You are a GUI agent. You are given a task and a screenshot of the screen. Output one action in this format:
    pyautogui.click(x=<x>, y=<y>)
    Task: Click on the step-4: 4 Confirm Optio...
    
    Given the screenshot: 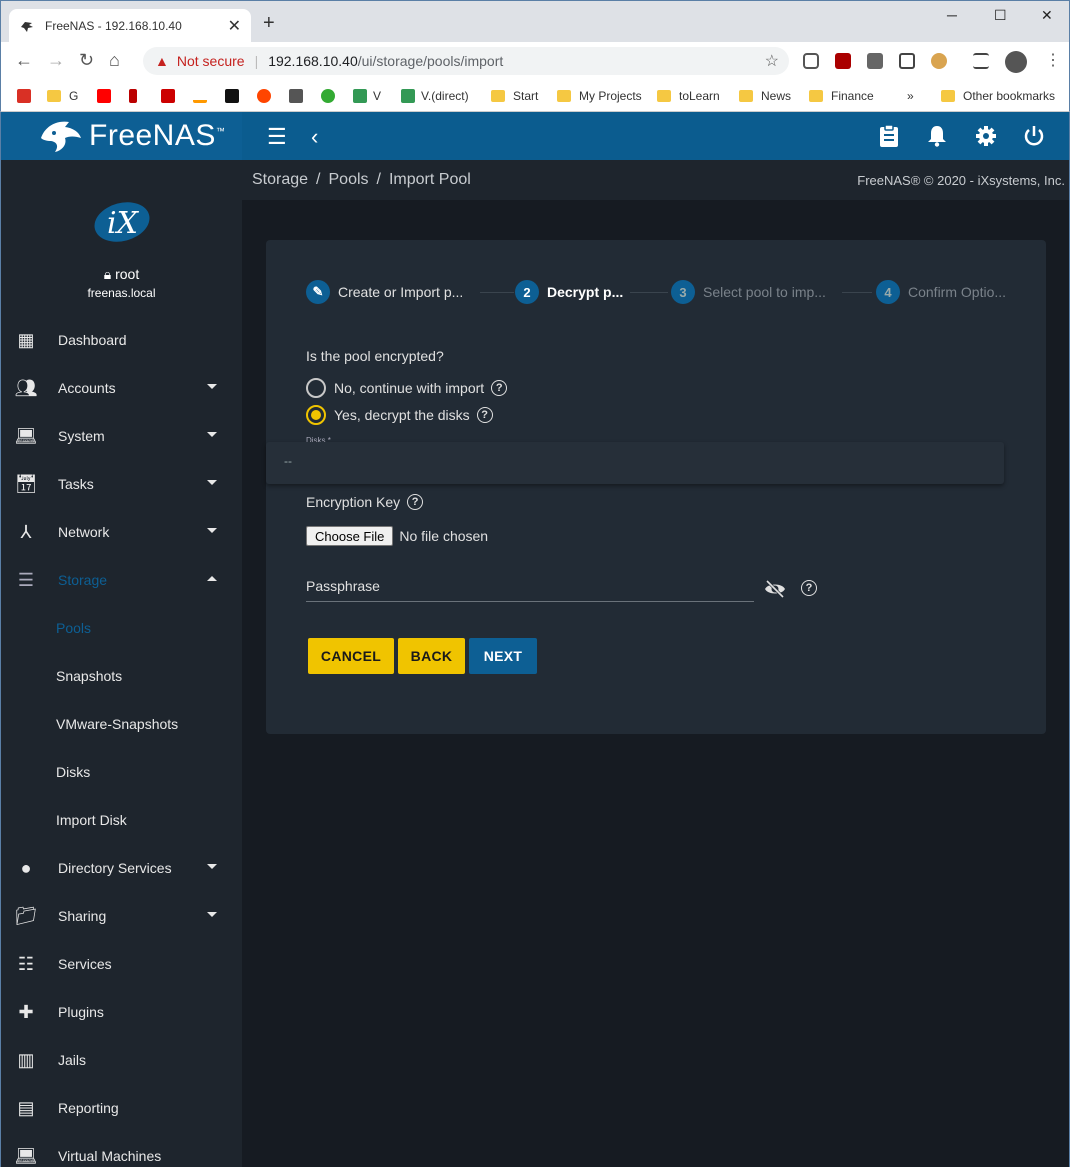 What is the action you would take?
    pyautogui.click(x=941, y=292)
    